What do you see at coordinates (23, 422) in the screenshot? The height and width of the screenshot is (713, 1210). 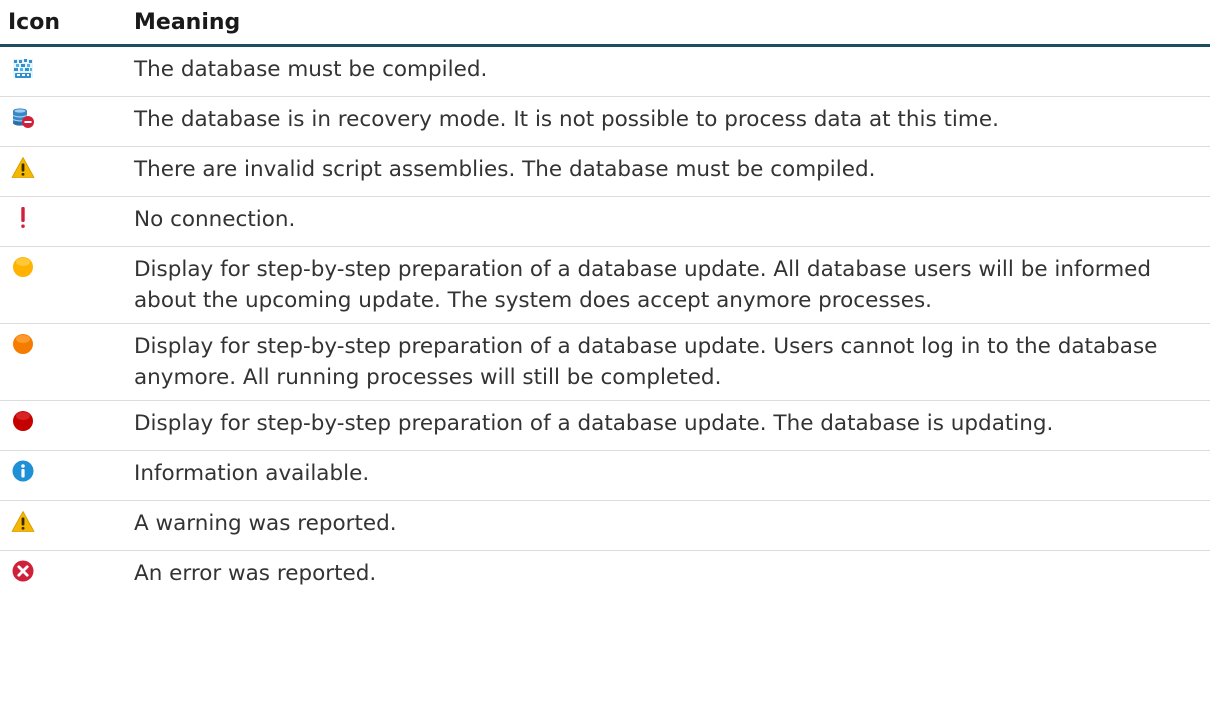 I see `red-circle-icon` at bounding box center [23, 422].